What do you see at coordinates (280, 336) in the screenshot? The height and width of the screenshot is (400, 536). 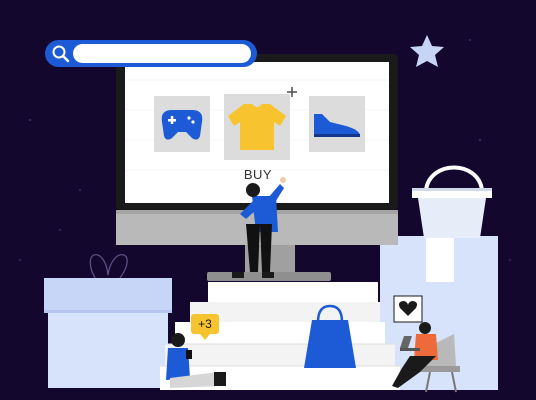 I see `stairs` at bounding box center [280, 336].